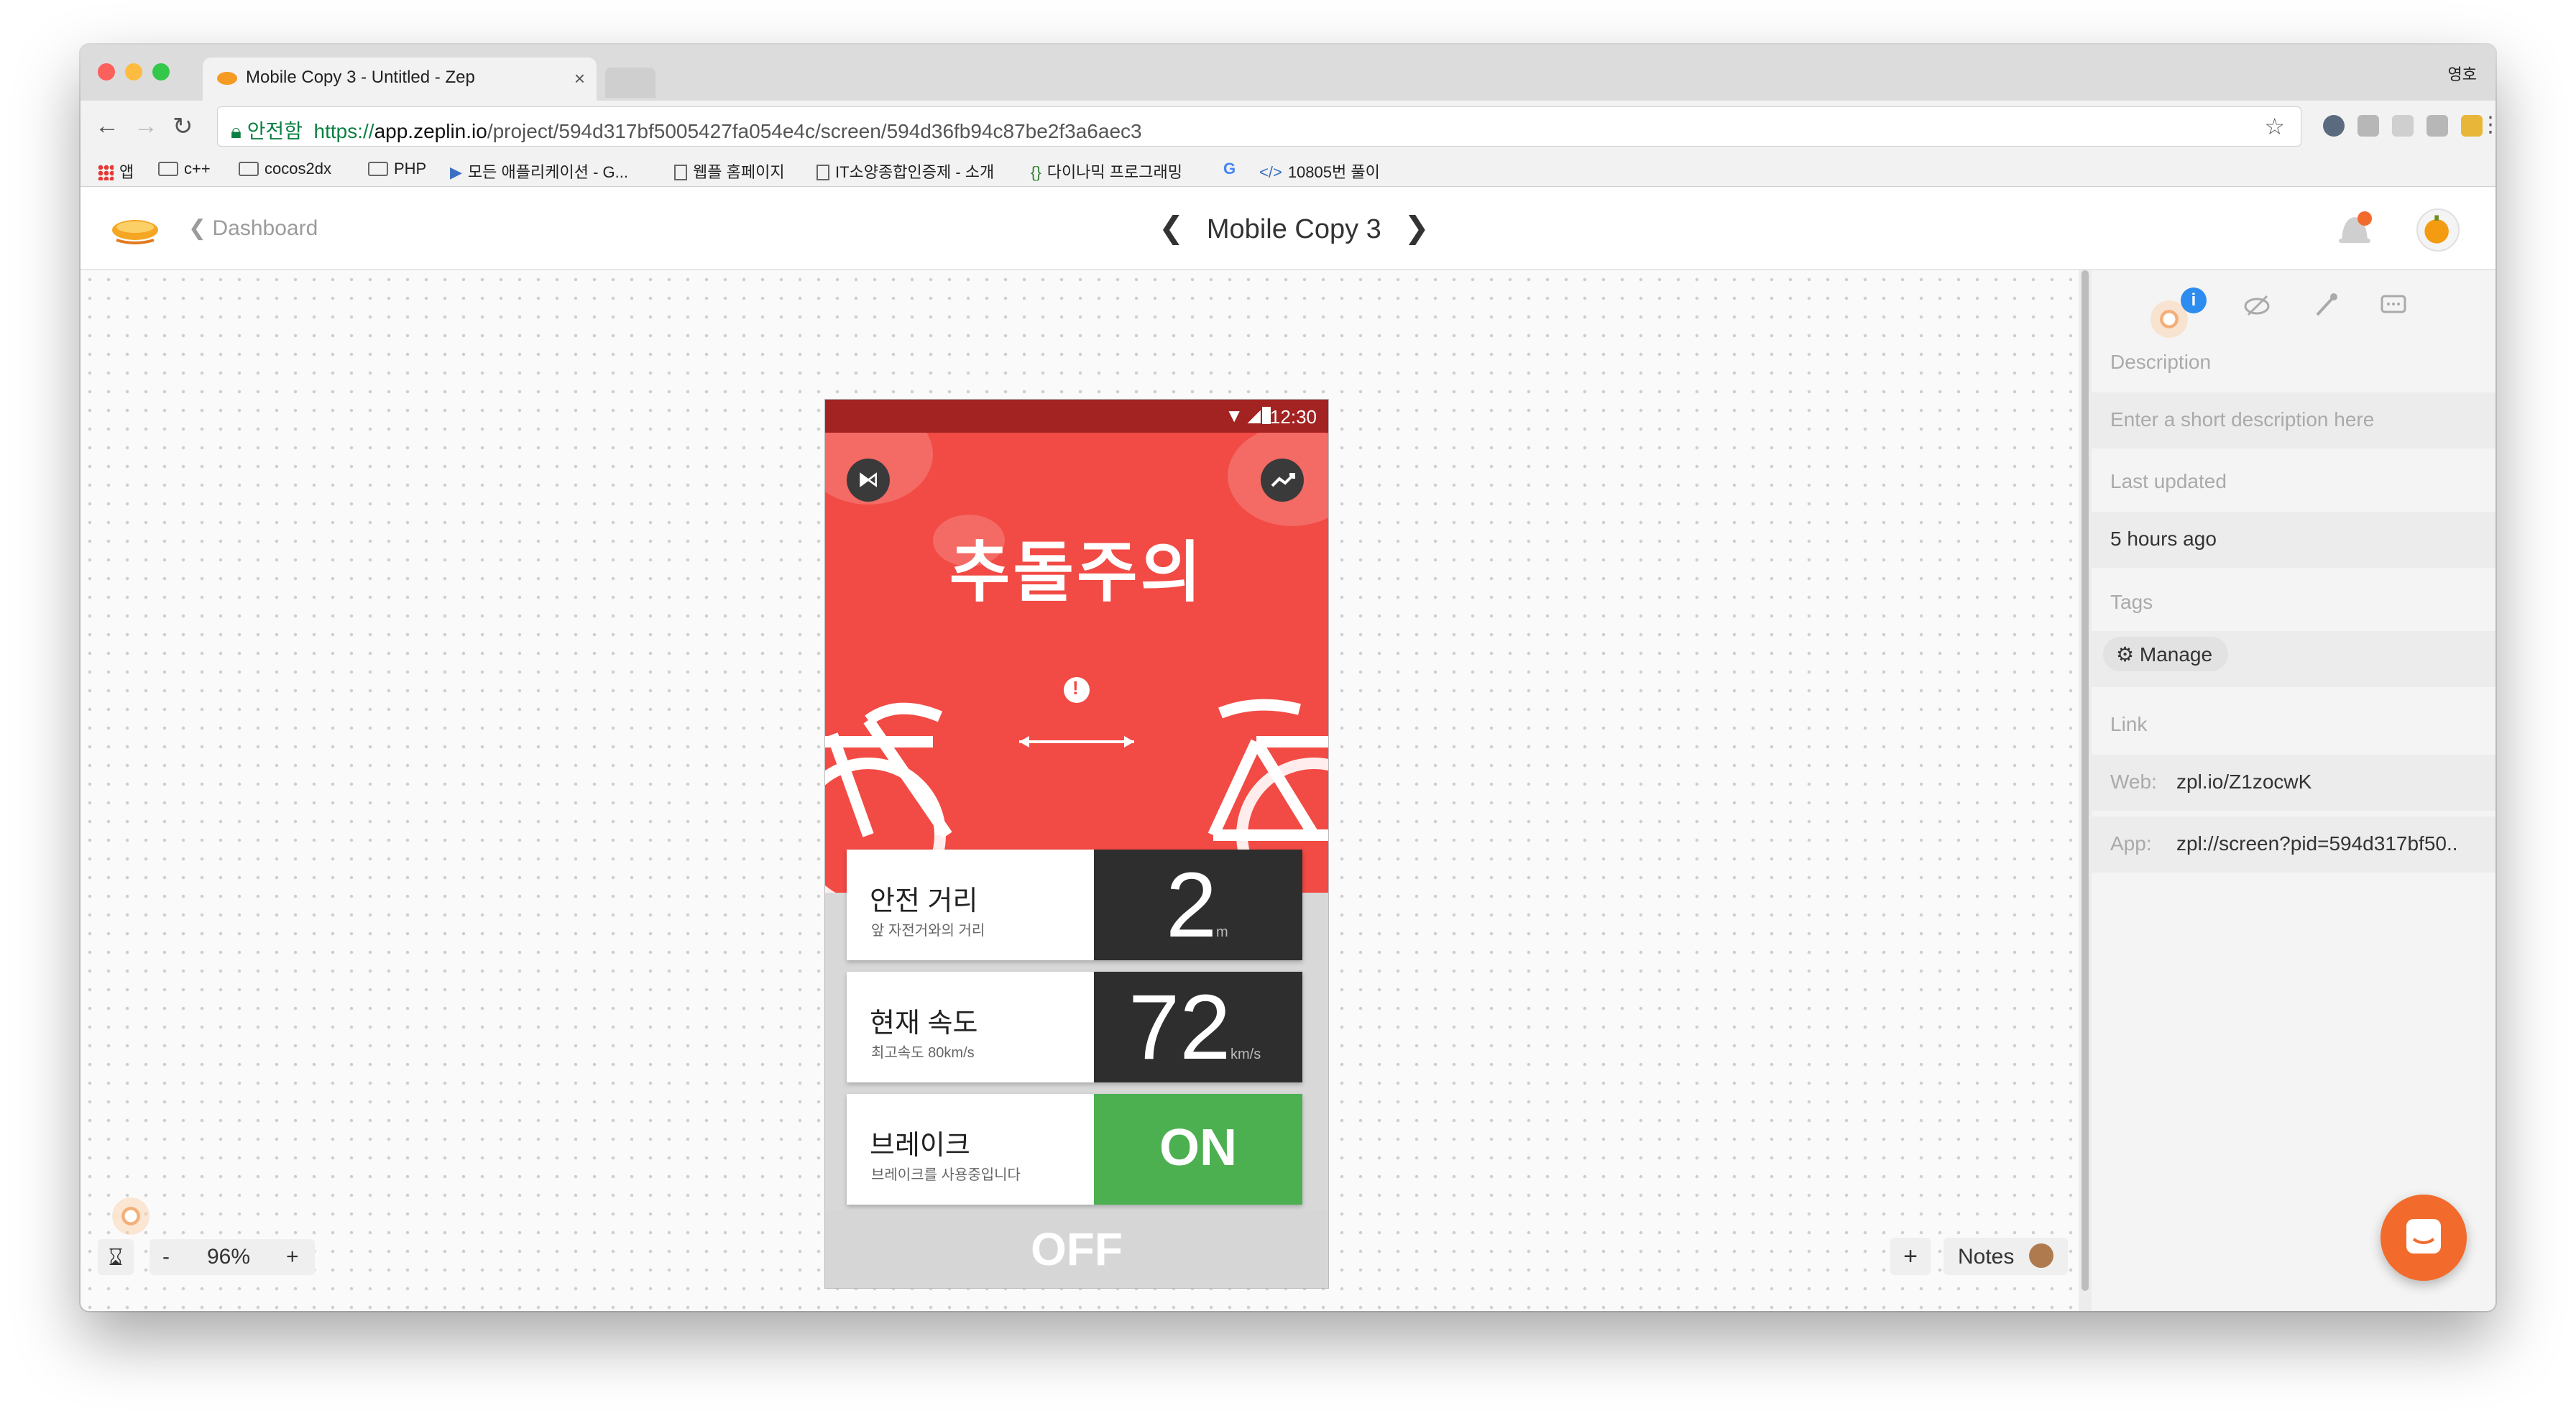  What do you see at coordinates (1075, 688) in the screenshot?
I see `warning-icon: !` at bounding box center [1075, 688].